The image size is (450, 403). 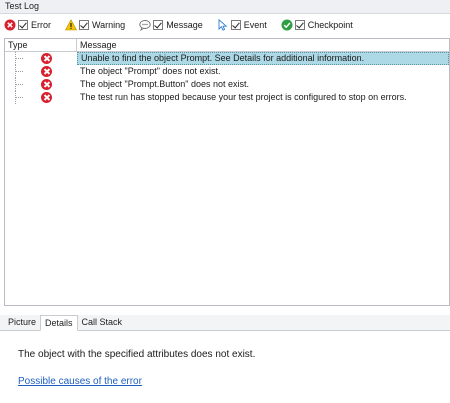 What do you see at coordinates (235, 25) in the screenshot?
I see `event-checkbox` at bounding box center [235, 25].